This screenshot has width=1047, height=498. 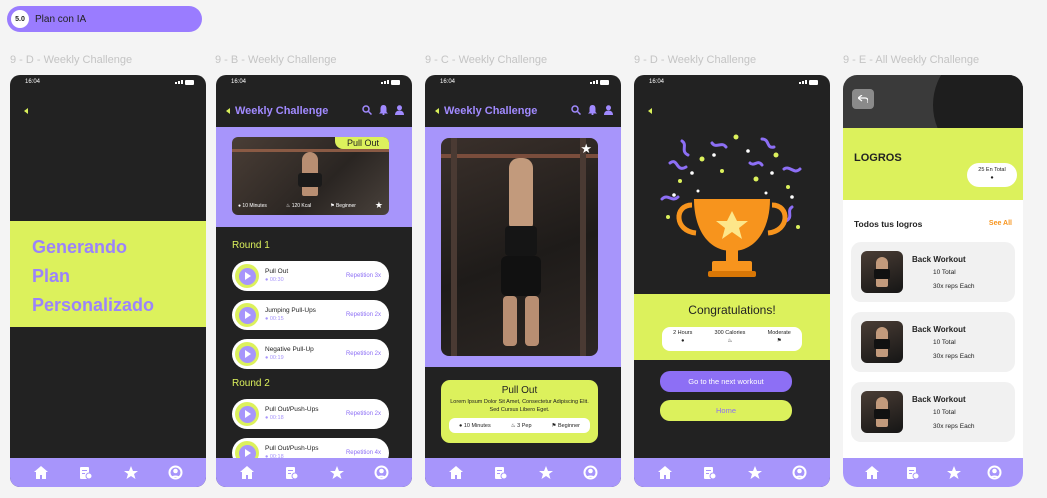 What do you see at coordinates (726, 410) in the screenshot?
I see `home-button: Home` at bounding box center [726, 410].